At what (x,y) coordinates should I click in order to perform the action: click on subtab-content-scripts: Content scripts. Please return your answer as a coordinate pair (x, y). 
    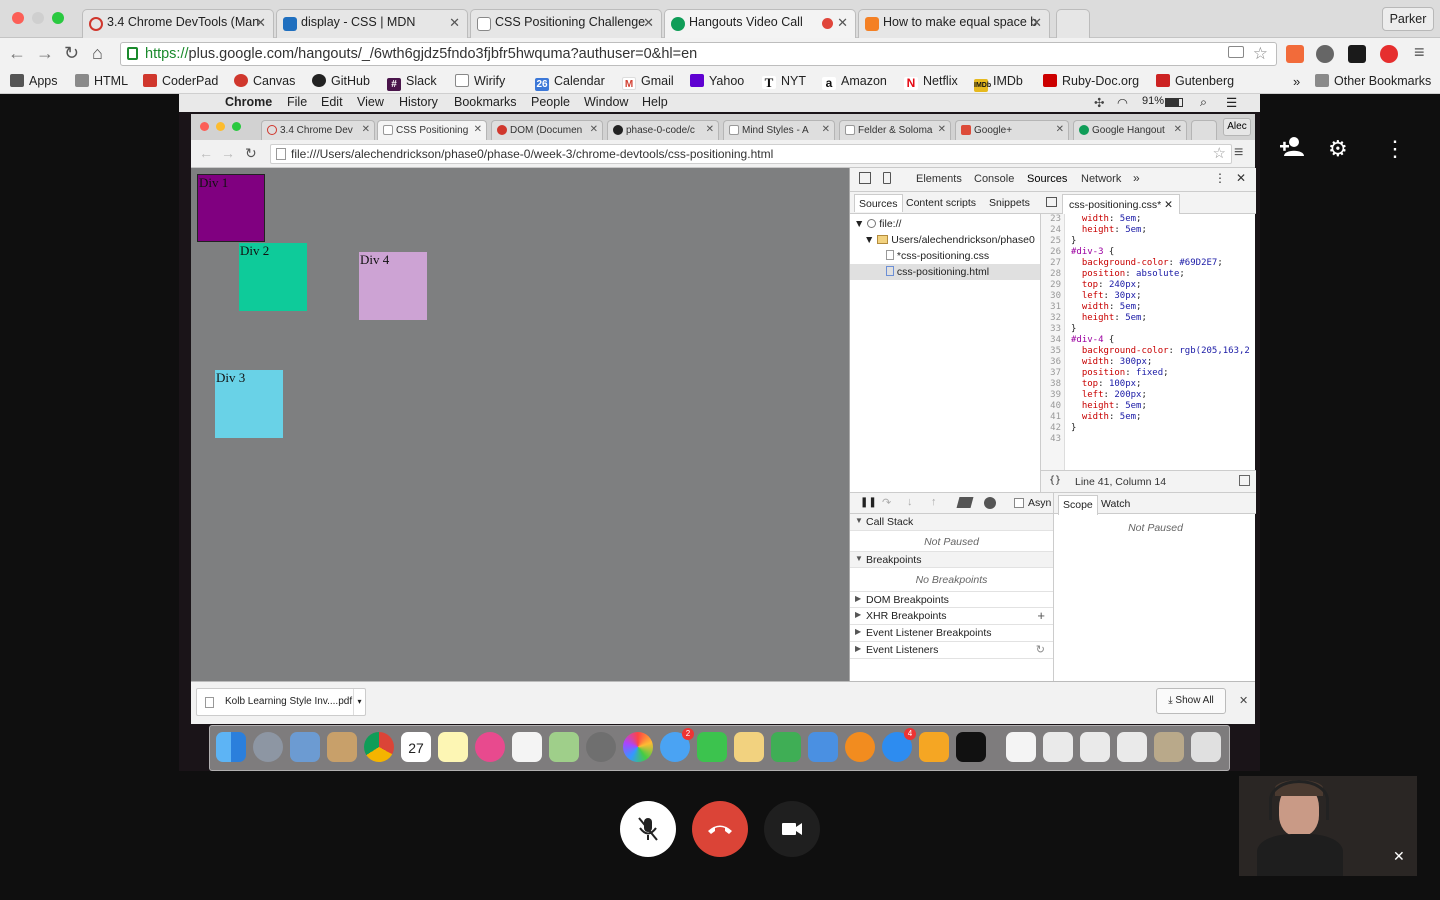
    Looking at the image, I should click on (941, 203).